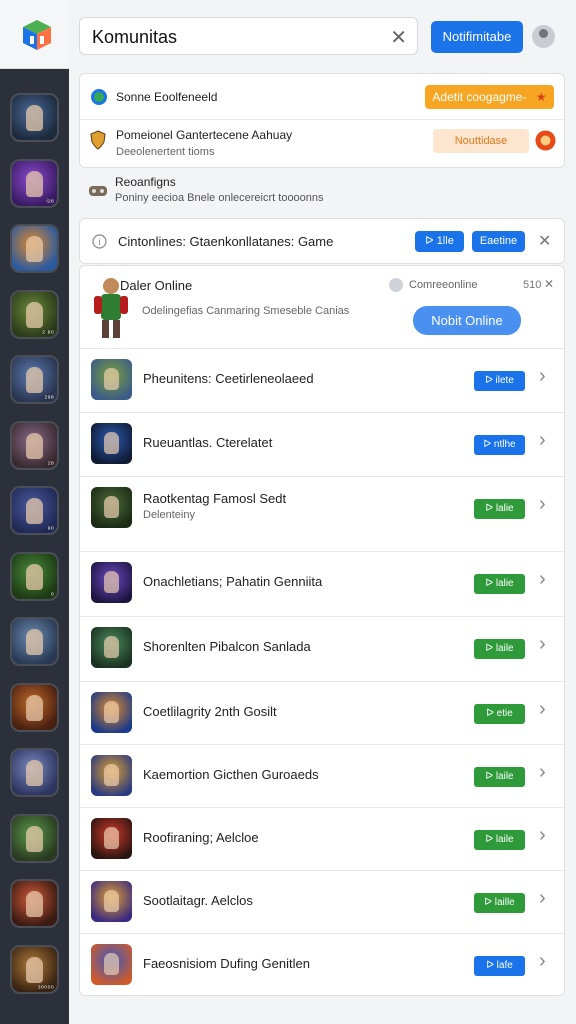 The width and height of the screenshot is (576, 1024). Describe the element at coordinates (322, 902) in the screenshot. I see `game-list-item: Sootlaitagr. Aelclos ᐅ laille ›` at that location.